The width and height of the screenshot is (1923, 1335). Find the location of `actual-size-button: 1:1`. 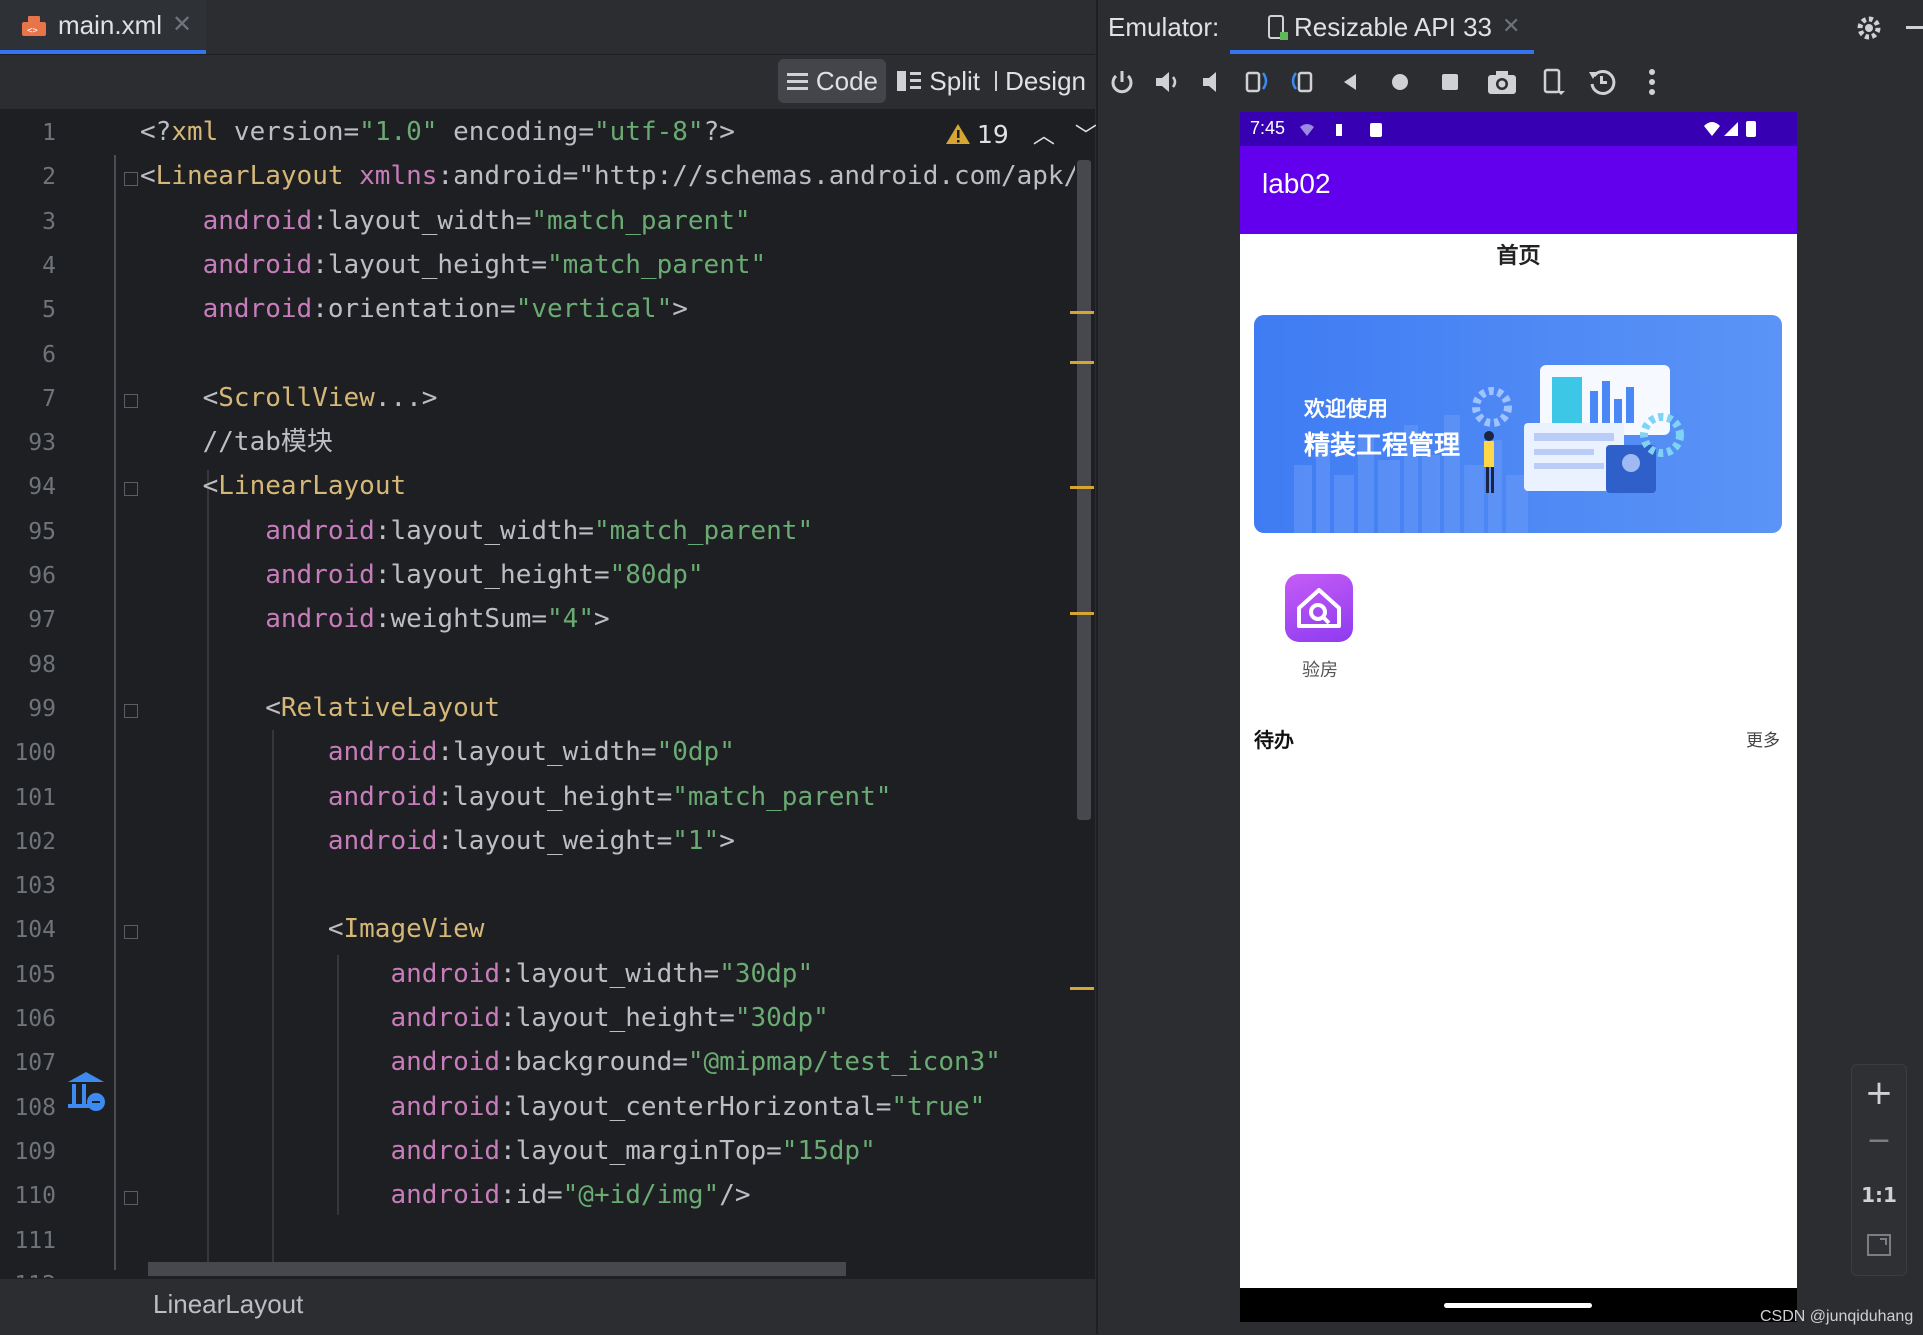

actual-size-button: 1:1 is located at coordinates (1879, 1195).